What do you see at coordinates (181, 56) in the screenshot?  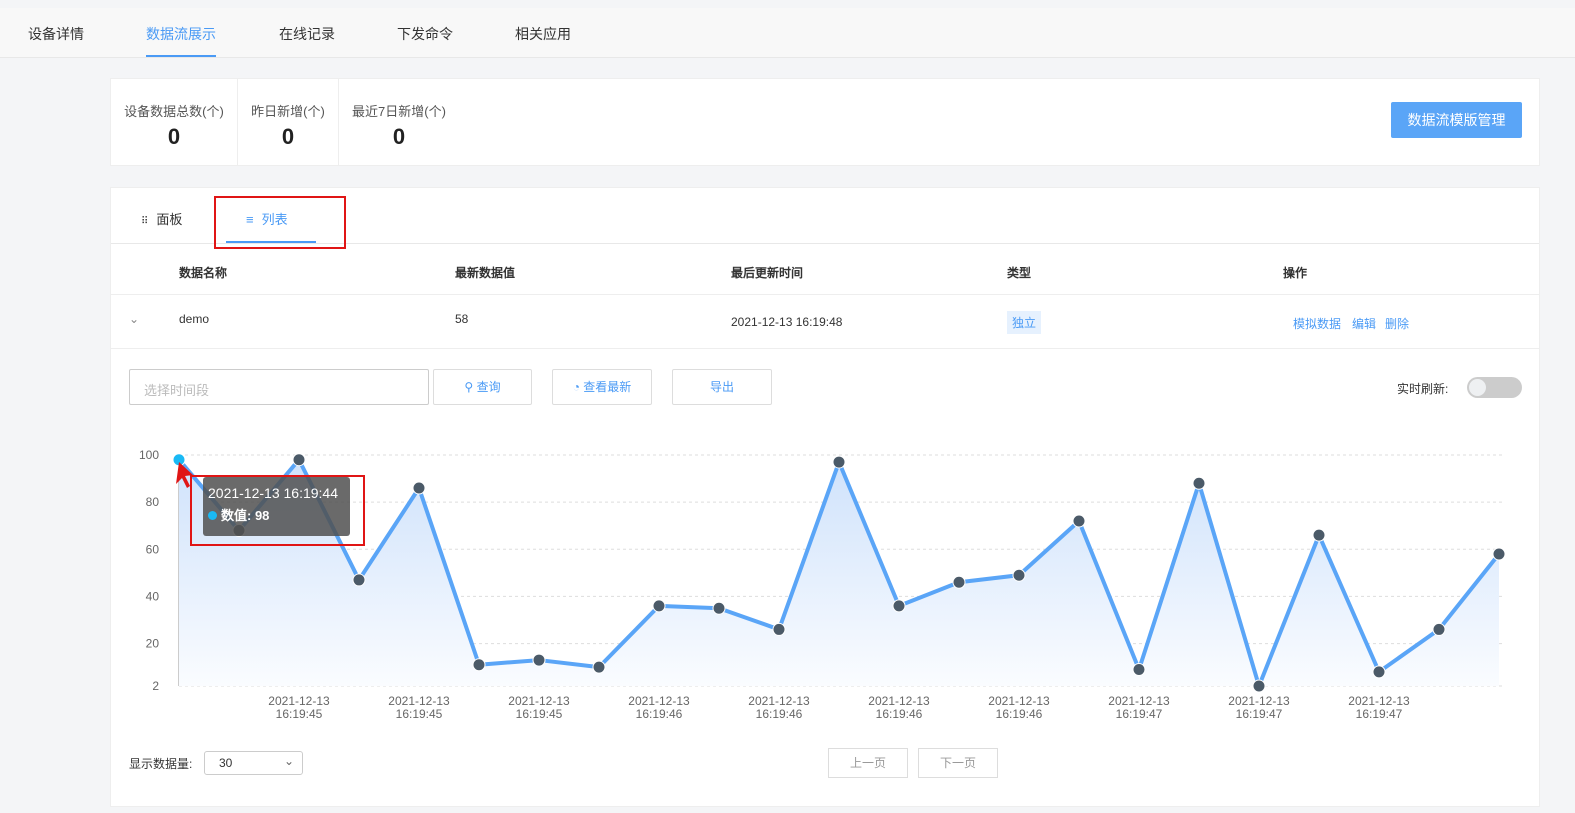 I see `active-tab-indicator` at bounding box center [181, 56].